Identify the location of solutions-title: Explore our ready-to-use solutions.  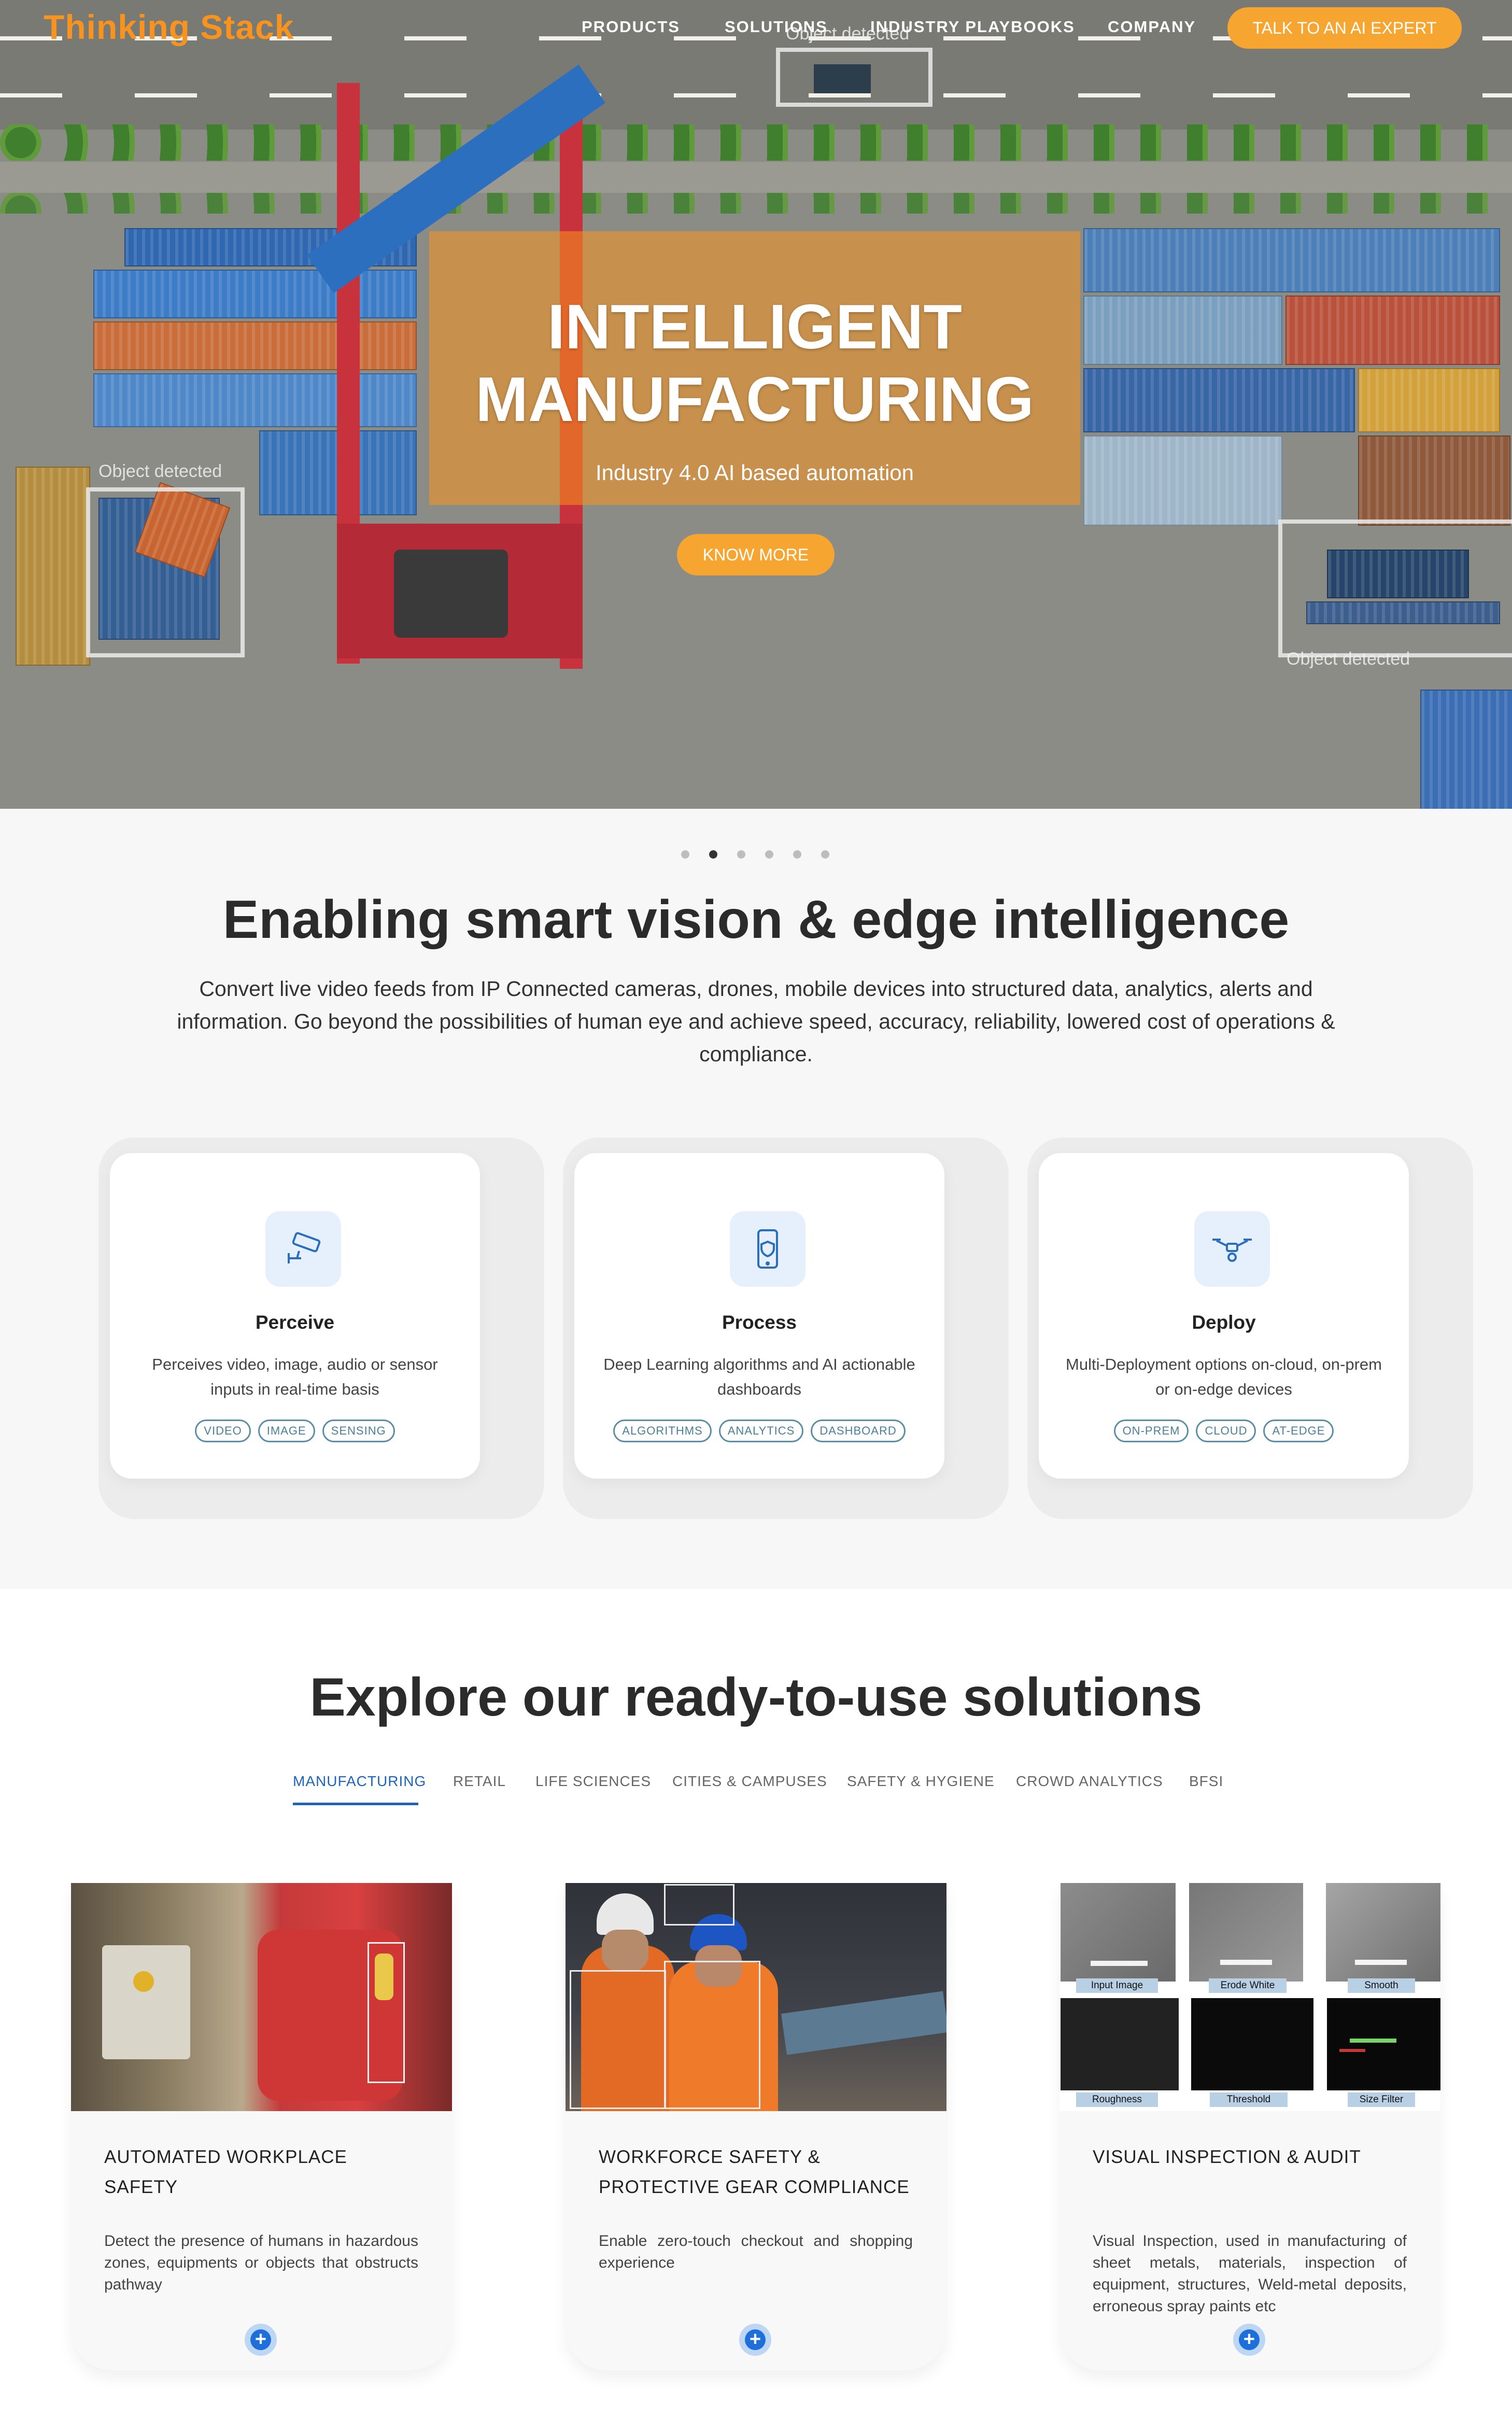
(756, 1697).